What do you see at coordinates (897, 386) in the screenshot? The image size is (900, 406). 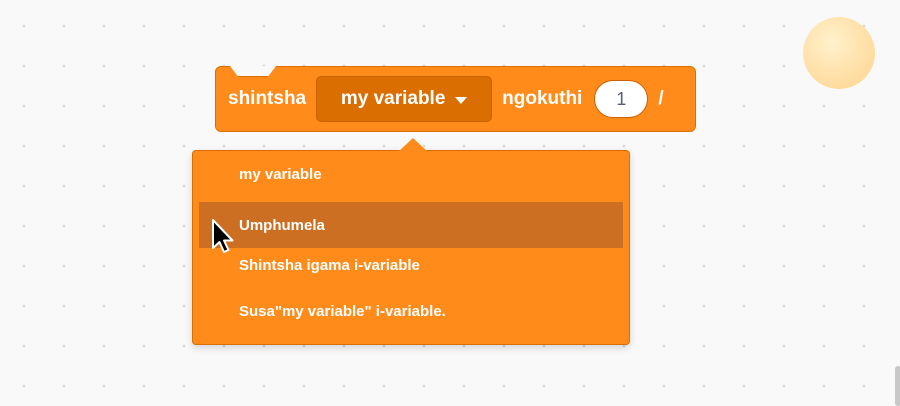 I see `scrollbar` at bounding box center [897, 386].